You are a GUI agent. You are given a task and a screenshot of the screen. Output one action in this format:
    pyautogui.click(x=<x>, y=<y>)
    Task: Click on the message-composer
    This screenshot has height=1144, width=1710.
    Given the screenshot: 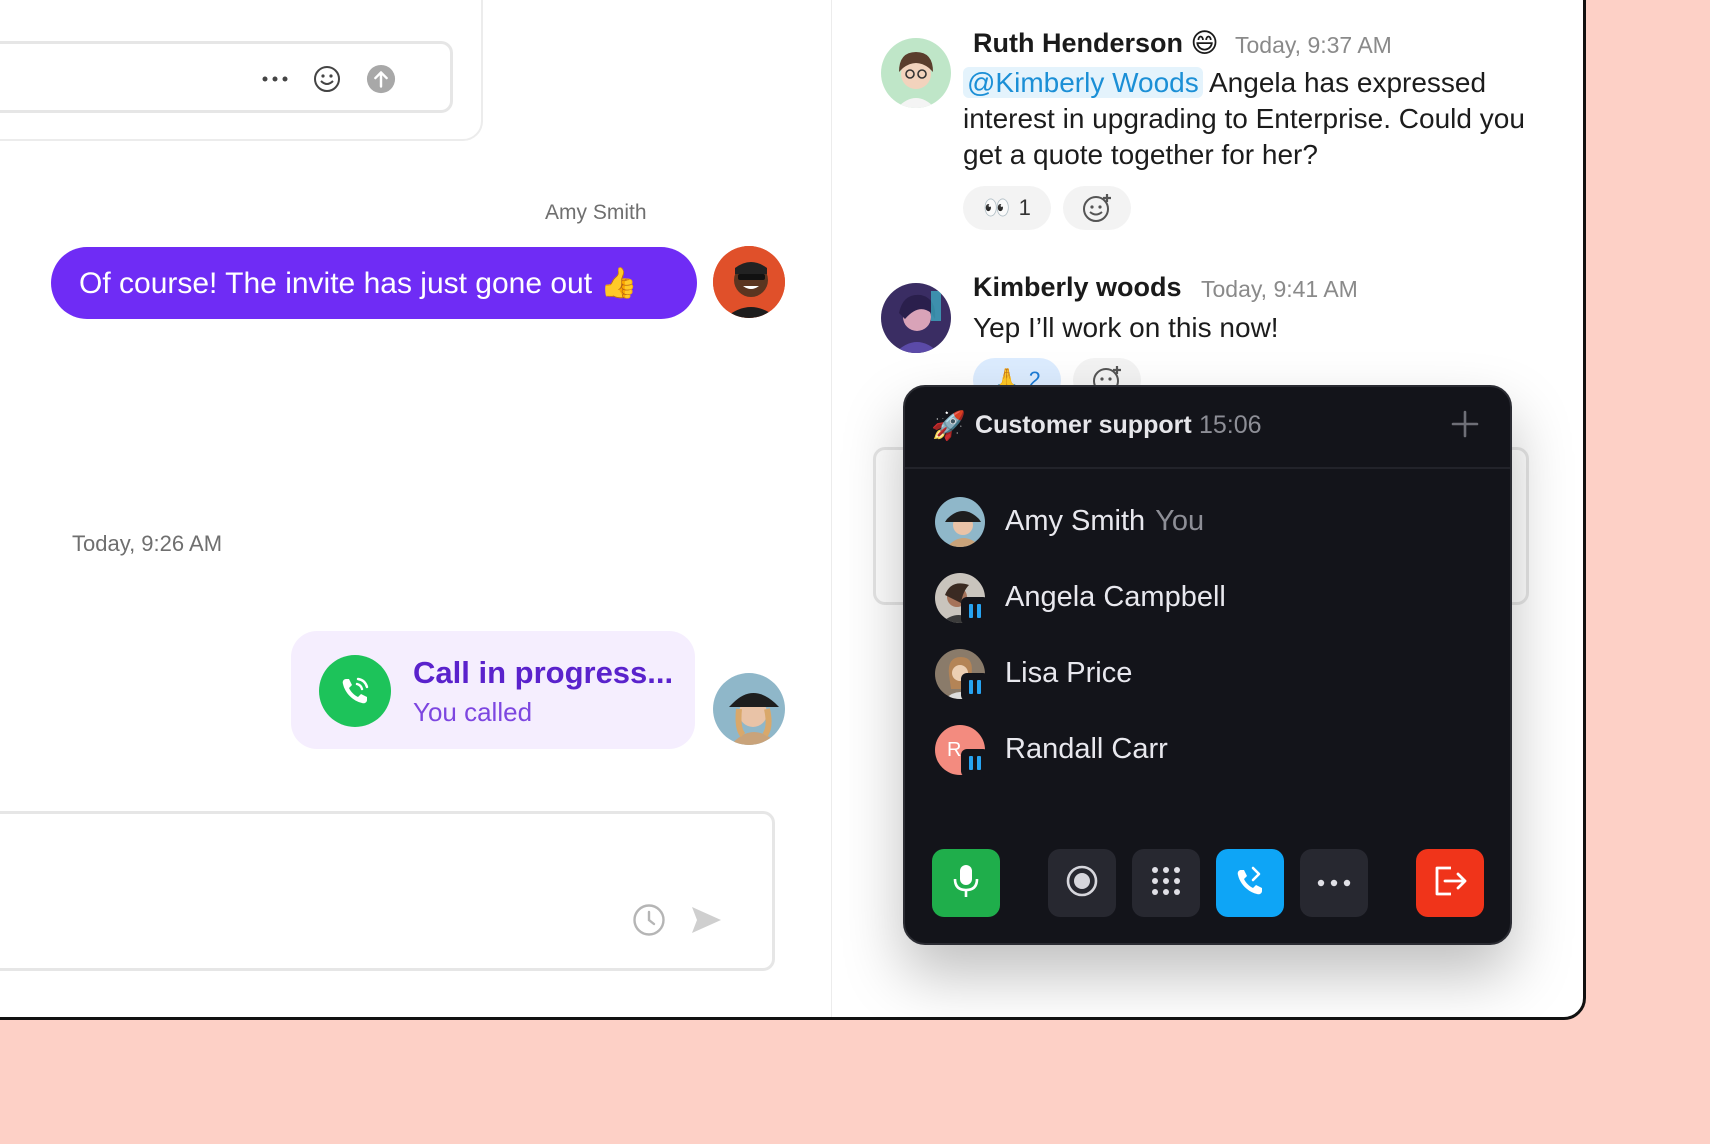 What is the action you would take?
    pyautogui.click(x=387, y=891)
    